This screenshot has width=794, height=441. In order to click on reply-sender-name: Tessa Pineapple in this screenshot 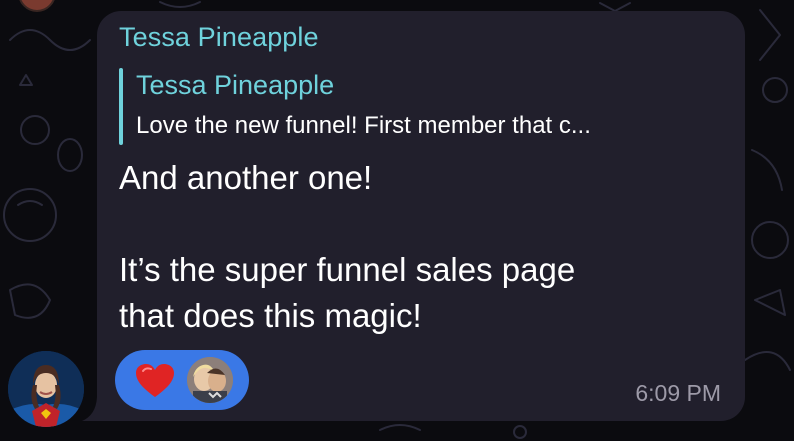, I will do `click(235, 85)`.